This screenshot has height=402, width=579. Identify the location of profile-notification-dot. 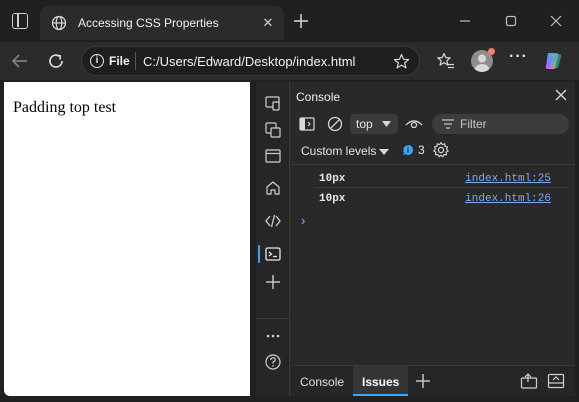
(491, 51).